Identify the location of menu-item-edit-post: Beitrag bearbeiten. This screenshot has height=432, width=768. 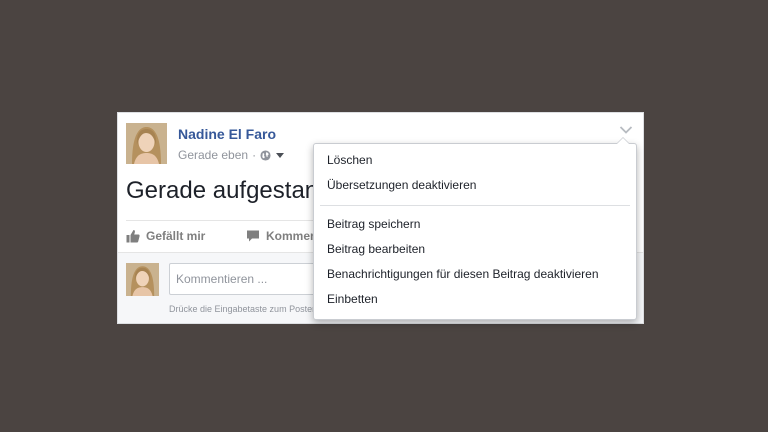
(475, 249).